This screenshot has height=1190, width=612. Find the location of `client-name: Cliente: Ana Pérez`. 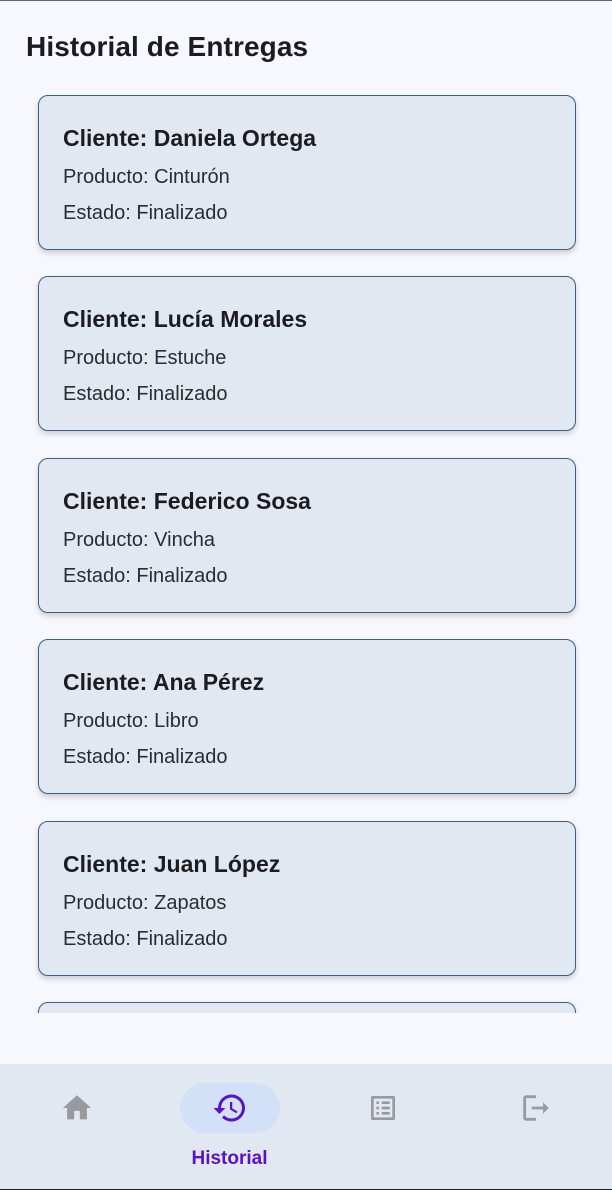

client-name: Cliente: Ana Pérez is located at coordinates (164, 682).